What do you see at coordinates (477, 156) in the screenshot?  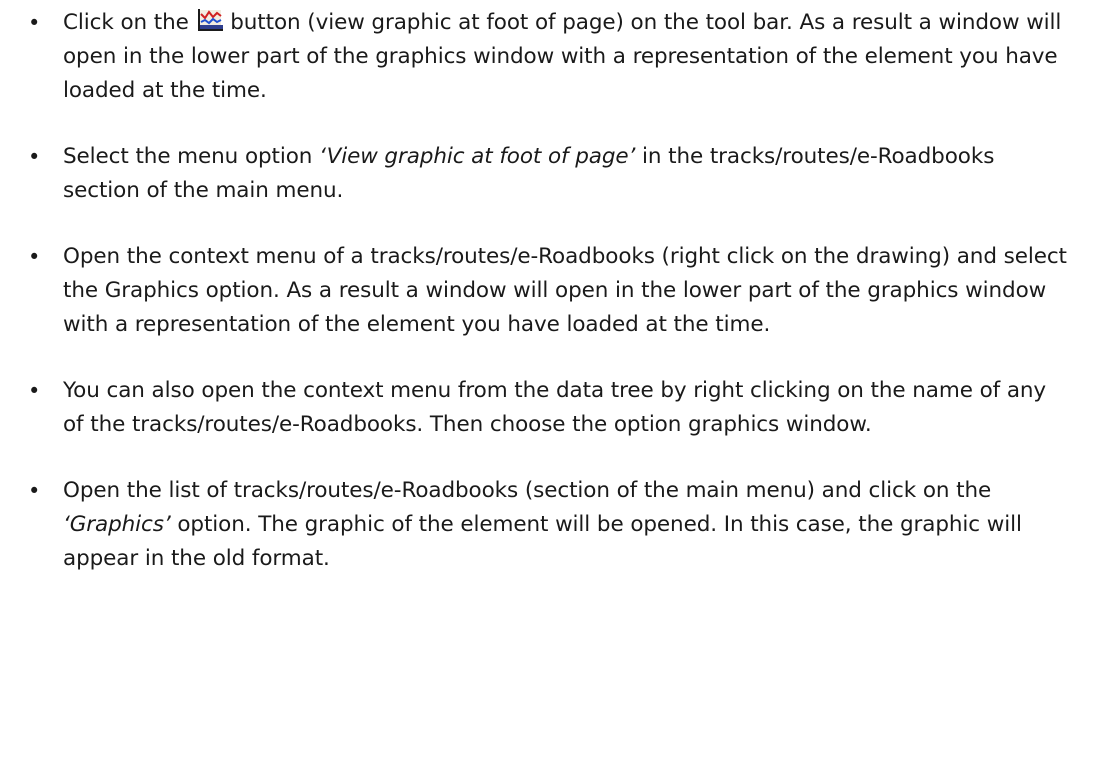 I see `menu-option-name: ‘View graphic at foot of page’` at bounding box center [477, 156].